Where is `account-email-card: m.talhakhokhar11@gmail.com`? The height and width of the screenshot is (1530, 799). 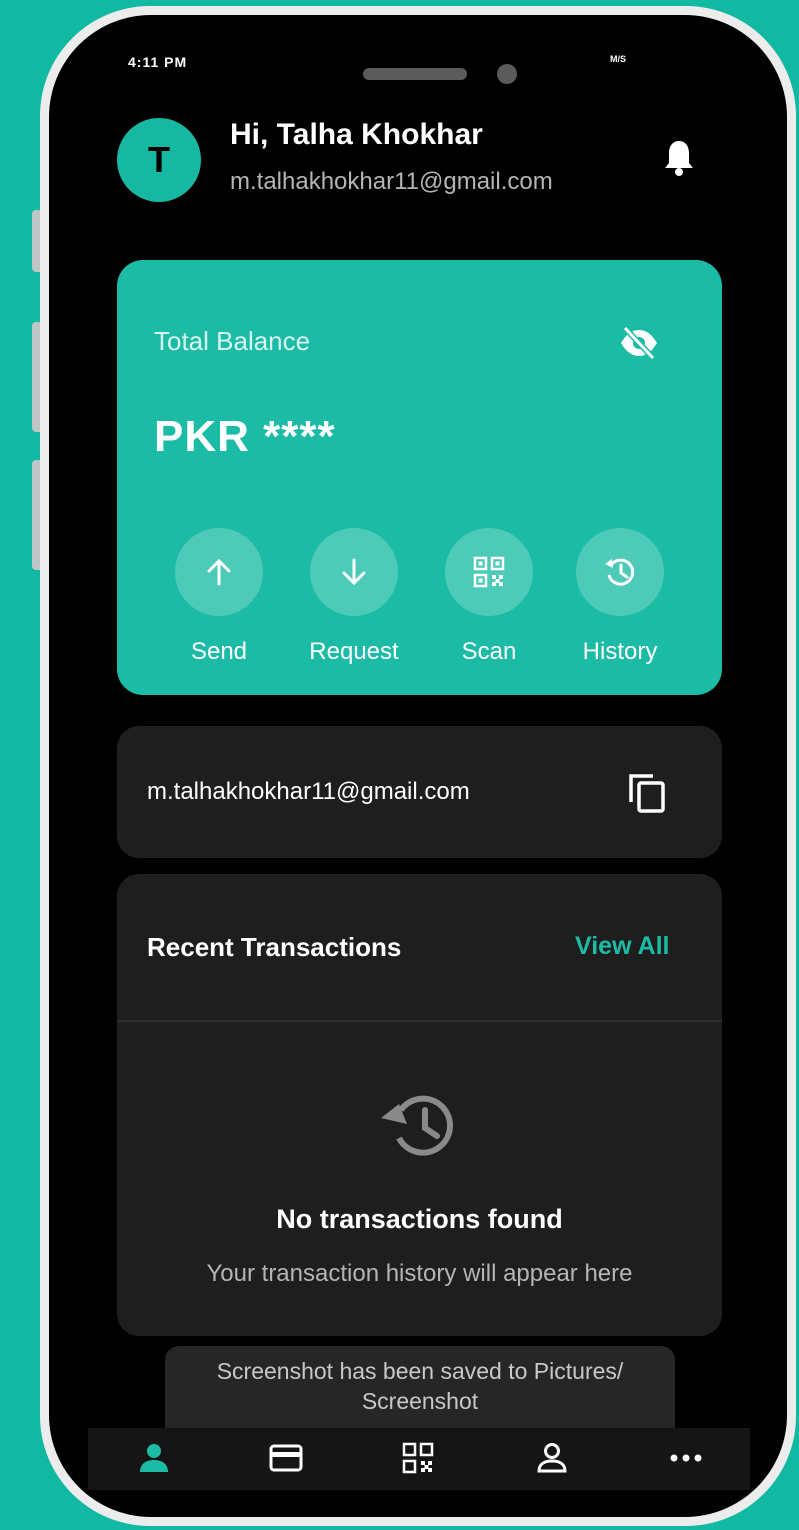 account-email-card: m.talhakhokhar11@gmail.com is located at coordinates (419, 792).